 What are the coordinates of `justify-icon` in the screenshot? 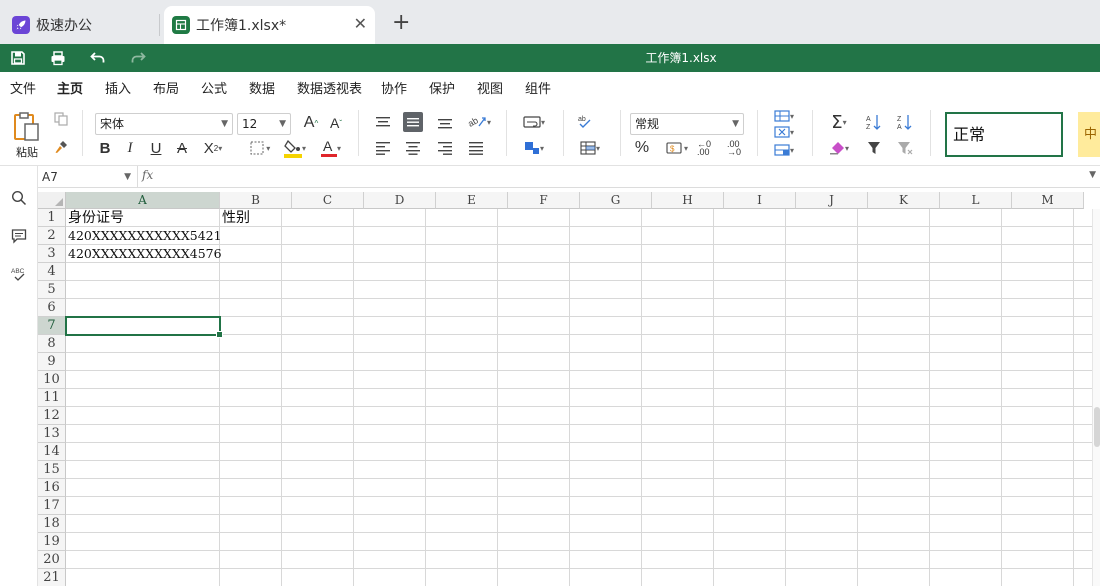 It's located at (476, 148).